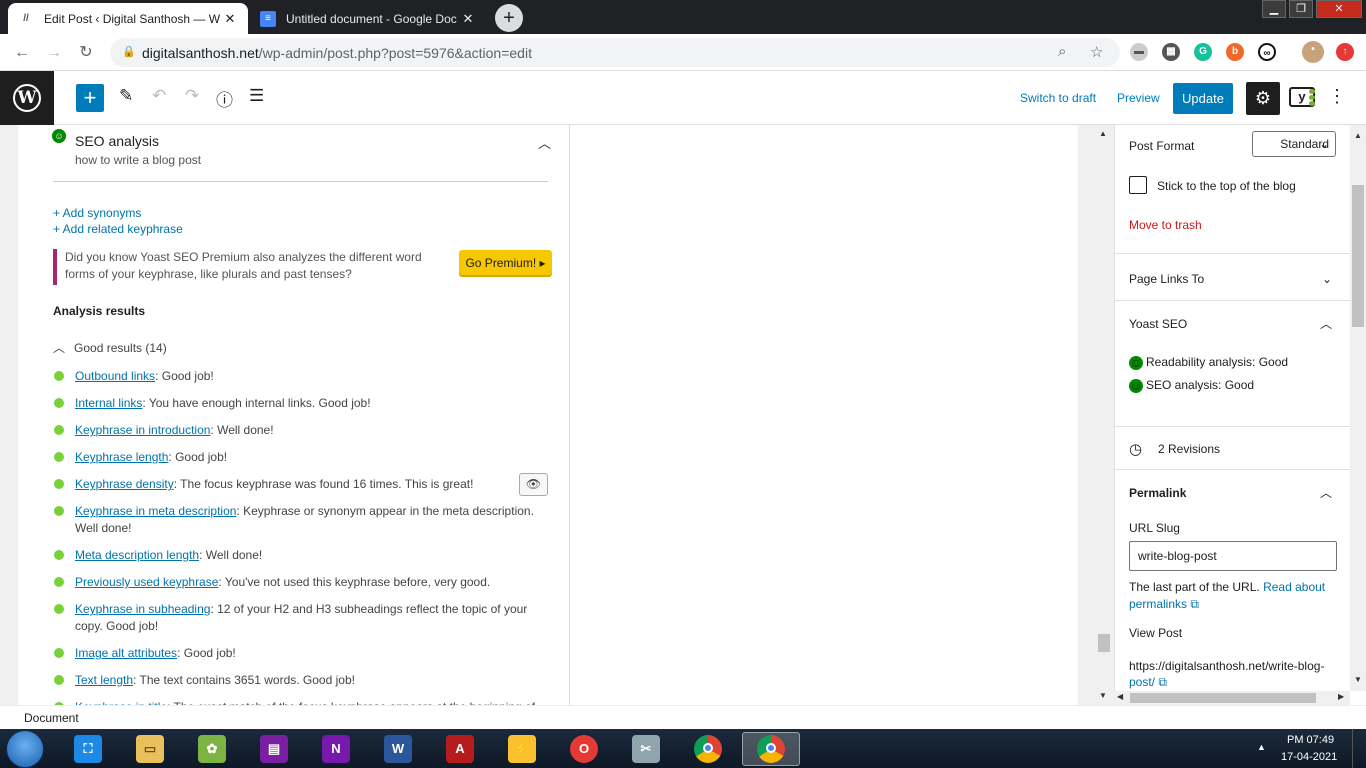 The image size is (1366, 768). Describe the element at coordinates (1267, 52) in the screenshot. I see `extension-loop-icon: ∞` at that location.